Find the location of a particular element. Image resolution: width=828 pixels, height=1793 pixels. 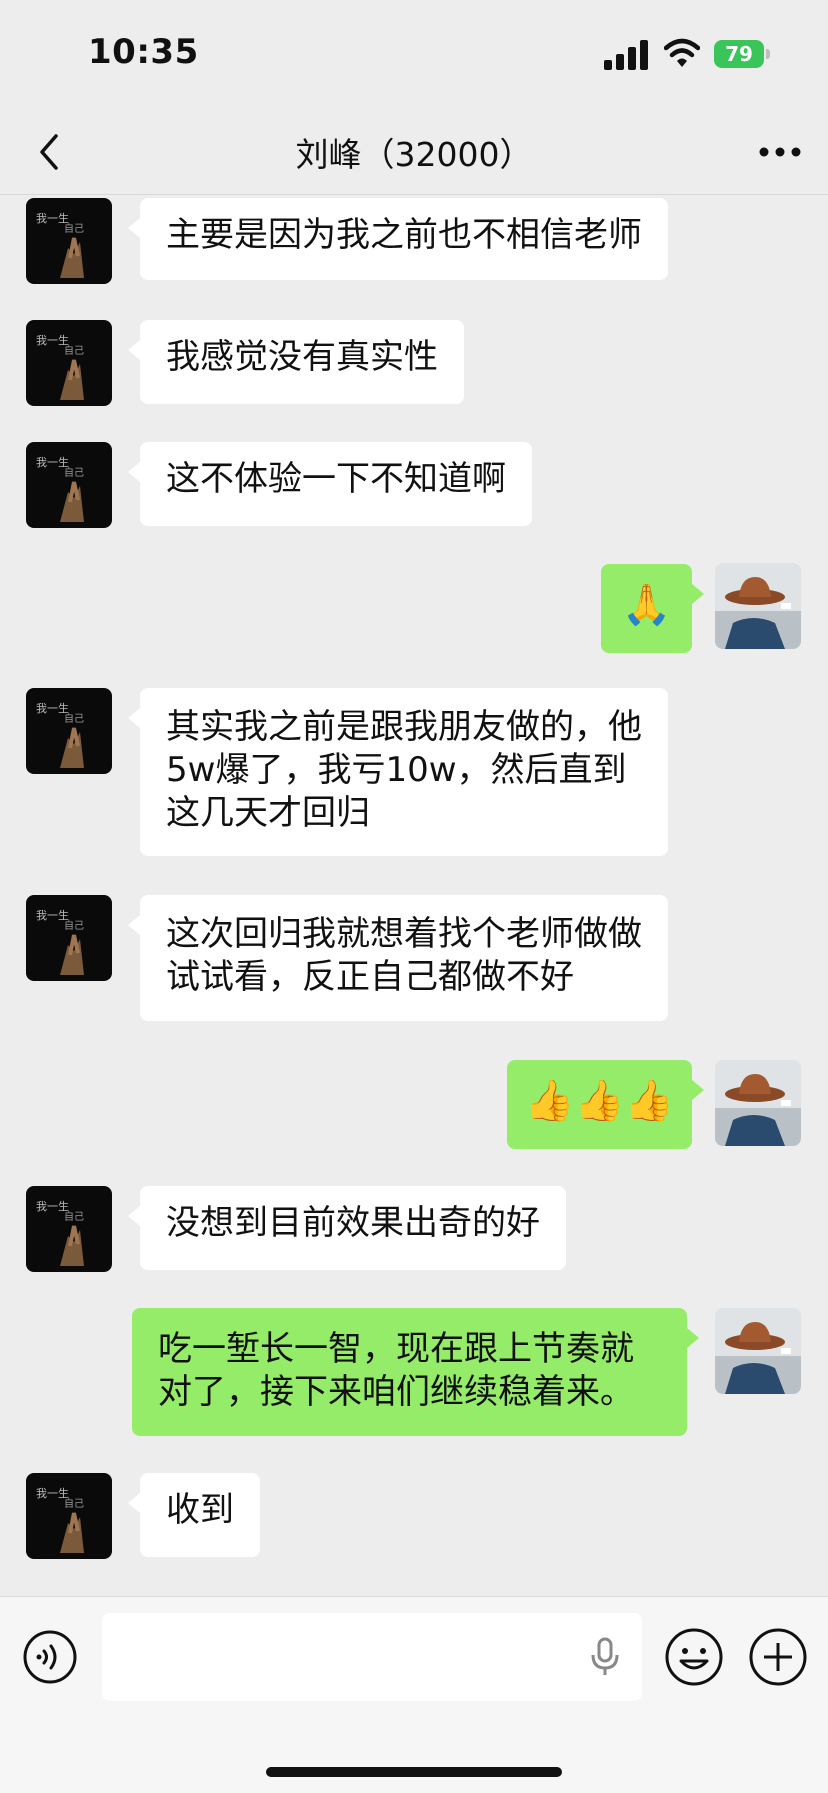

message-bubble-outgoing: 🙏 is located at coordinates (646, 608).